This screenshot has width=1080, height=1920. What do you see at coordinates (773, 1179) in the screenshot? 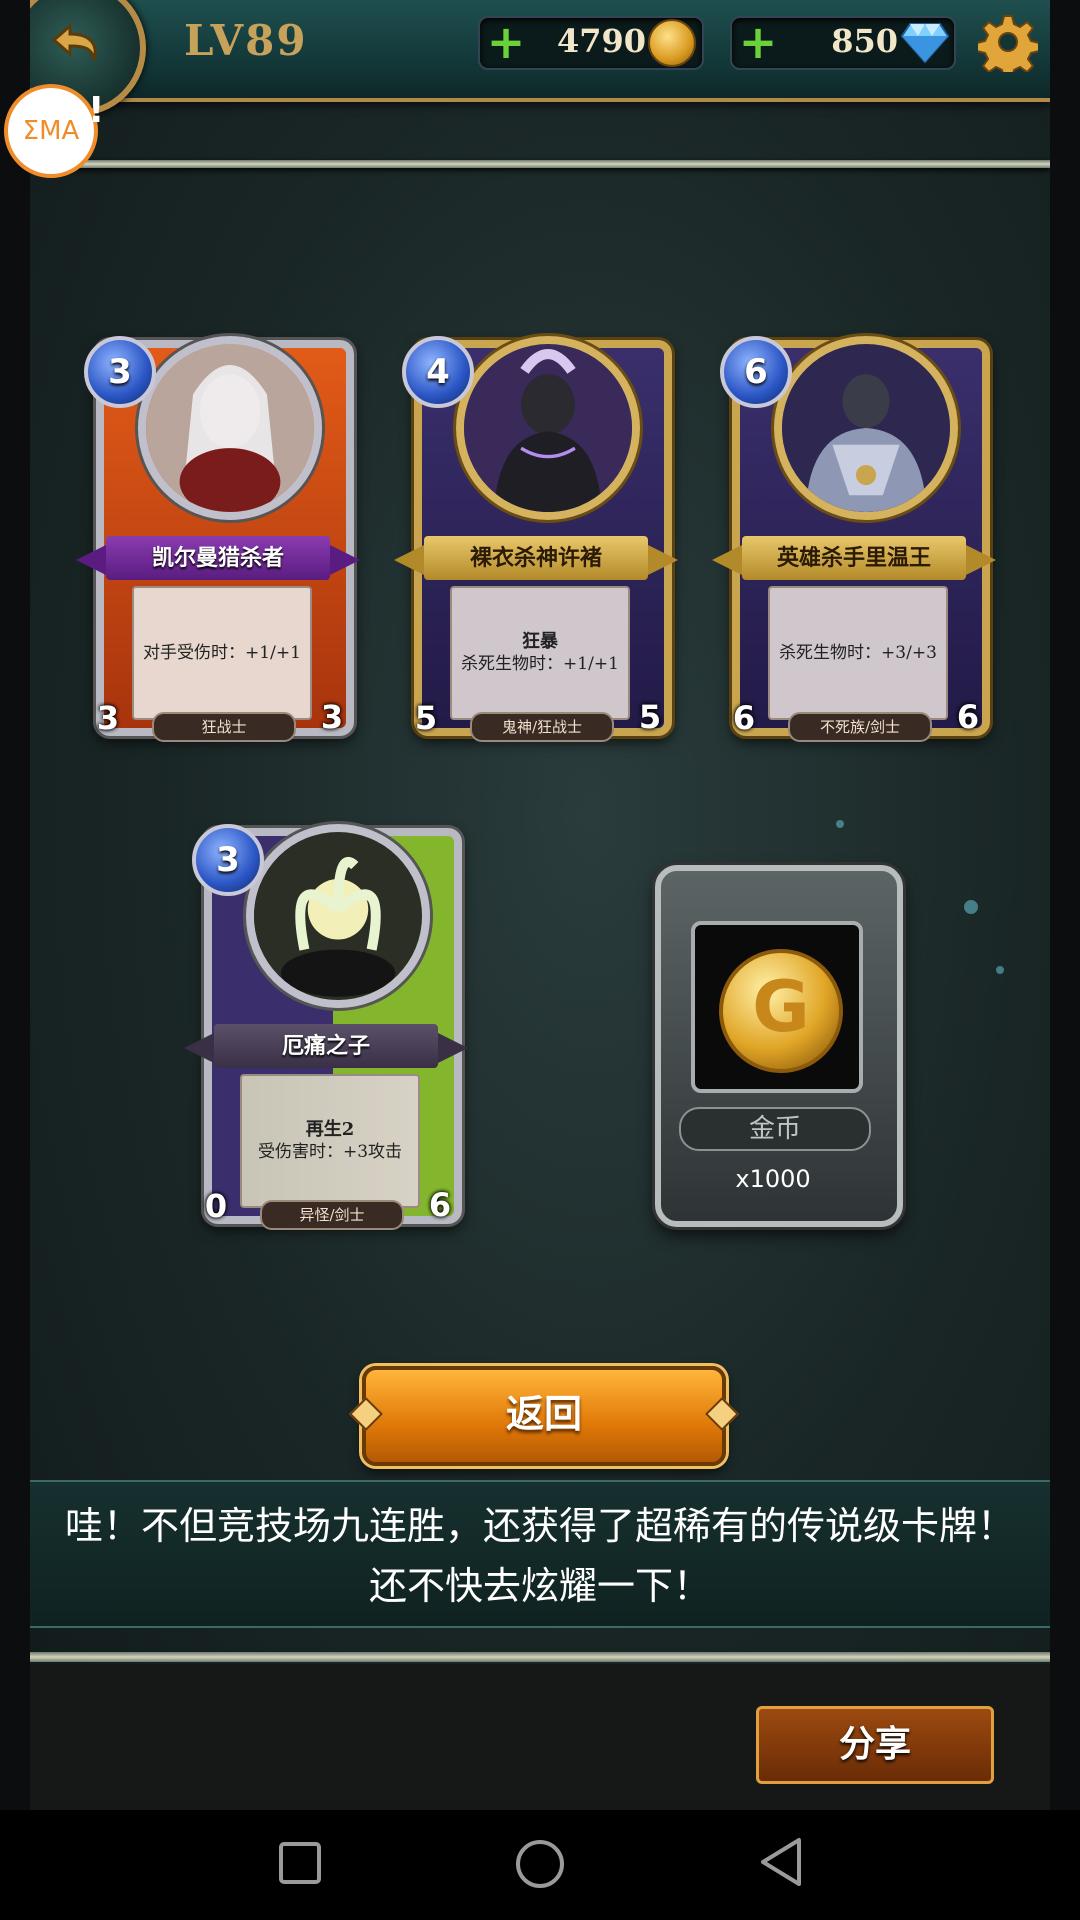
I see `reward-quantity: x1000` at bounding box center [773, 1179].